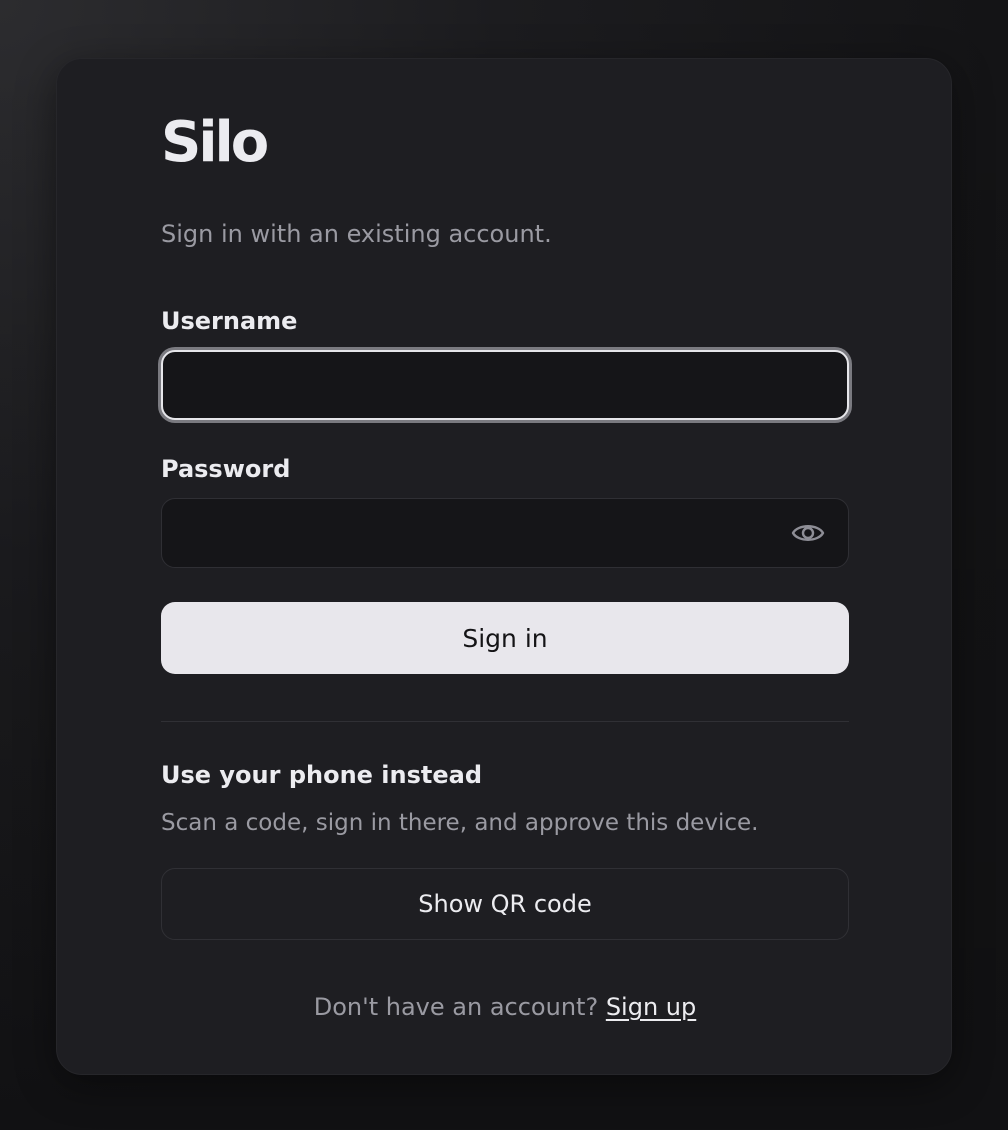  Describe the element at coordinates (229, 321) in the screenshot. I see `username-label: Username` at that location.